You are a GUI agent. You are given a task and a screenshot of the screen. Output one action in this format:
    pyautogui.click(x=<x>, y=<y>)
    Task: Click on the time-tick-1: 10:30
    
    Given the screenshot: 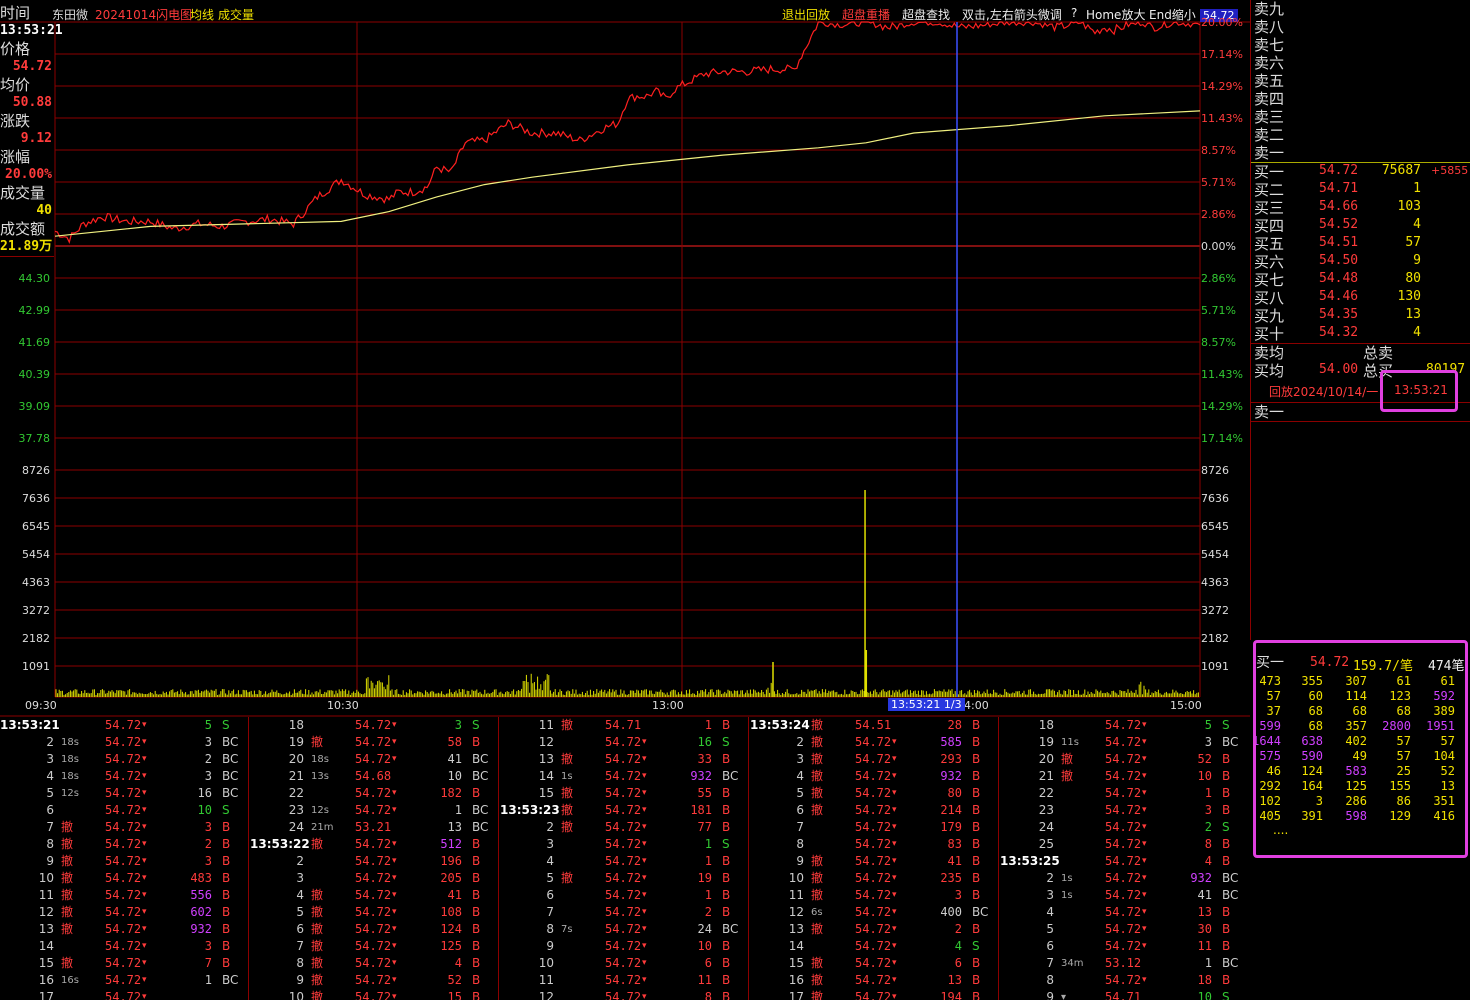 What is the action you would take?
    pyautogui.click(x=343, y=705)
    